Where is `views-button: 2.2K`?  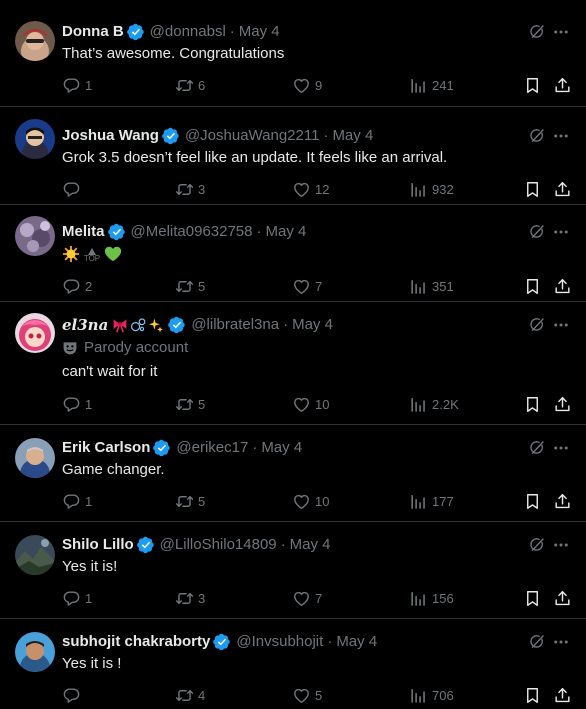
views-button: 2.2K is located at coordinates (434, 404).